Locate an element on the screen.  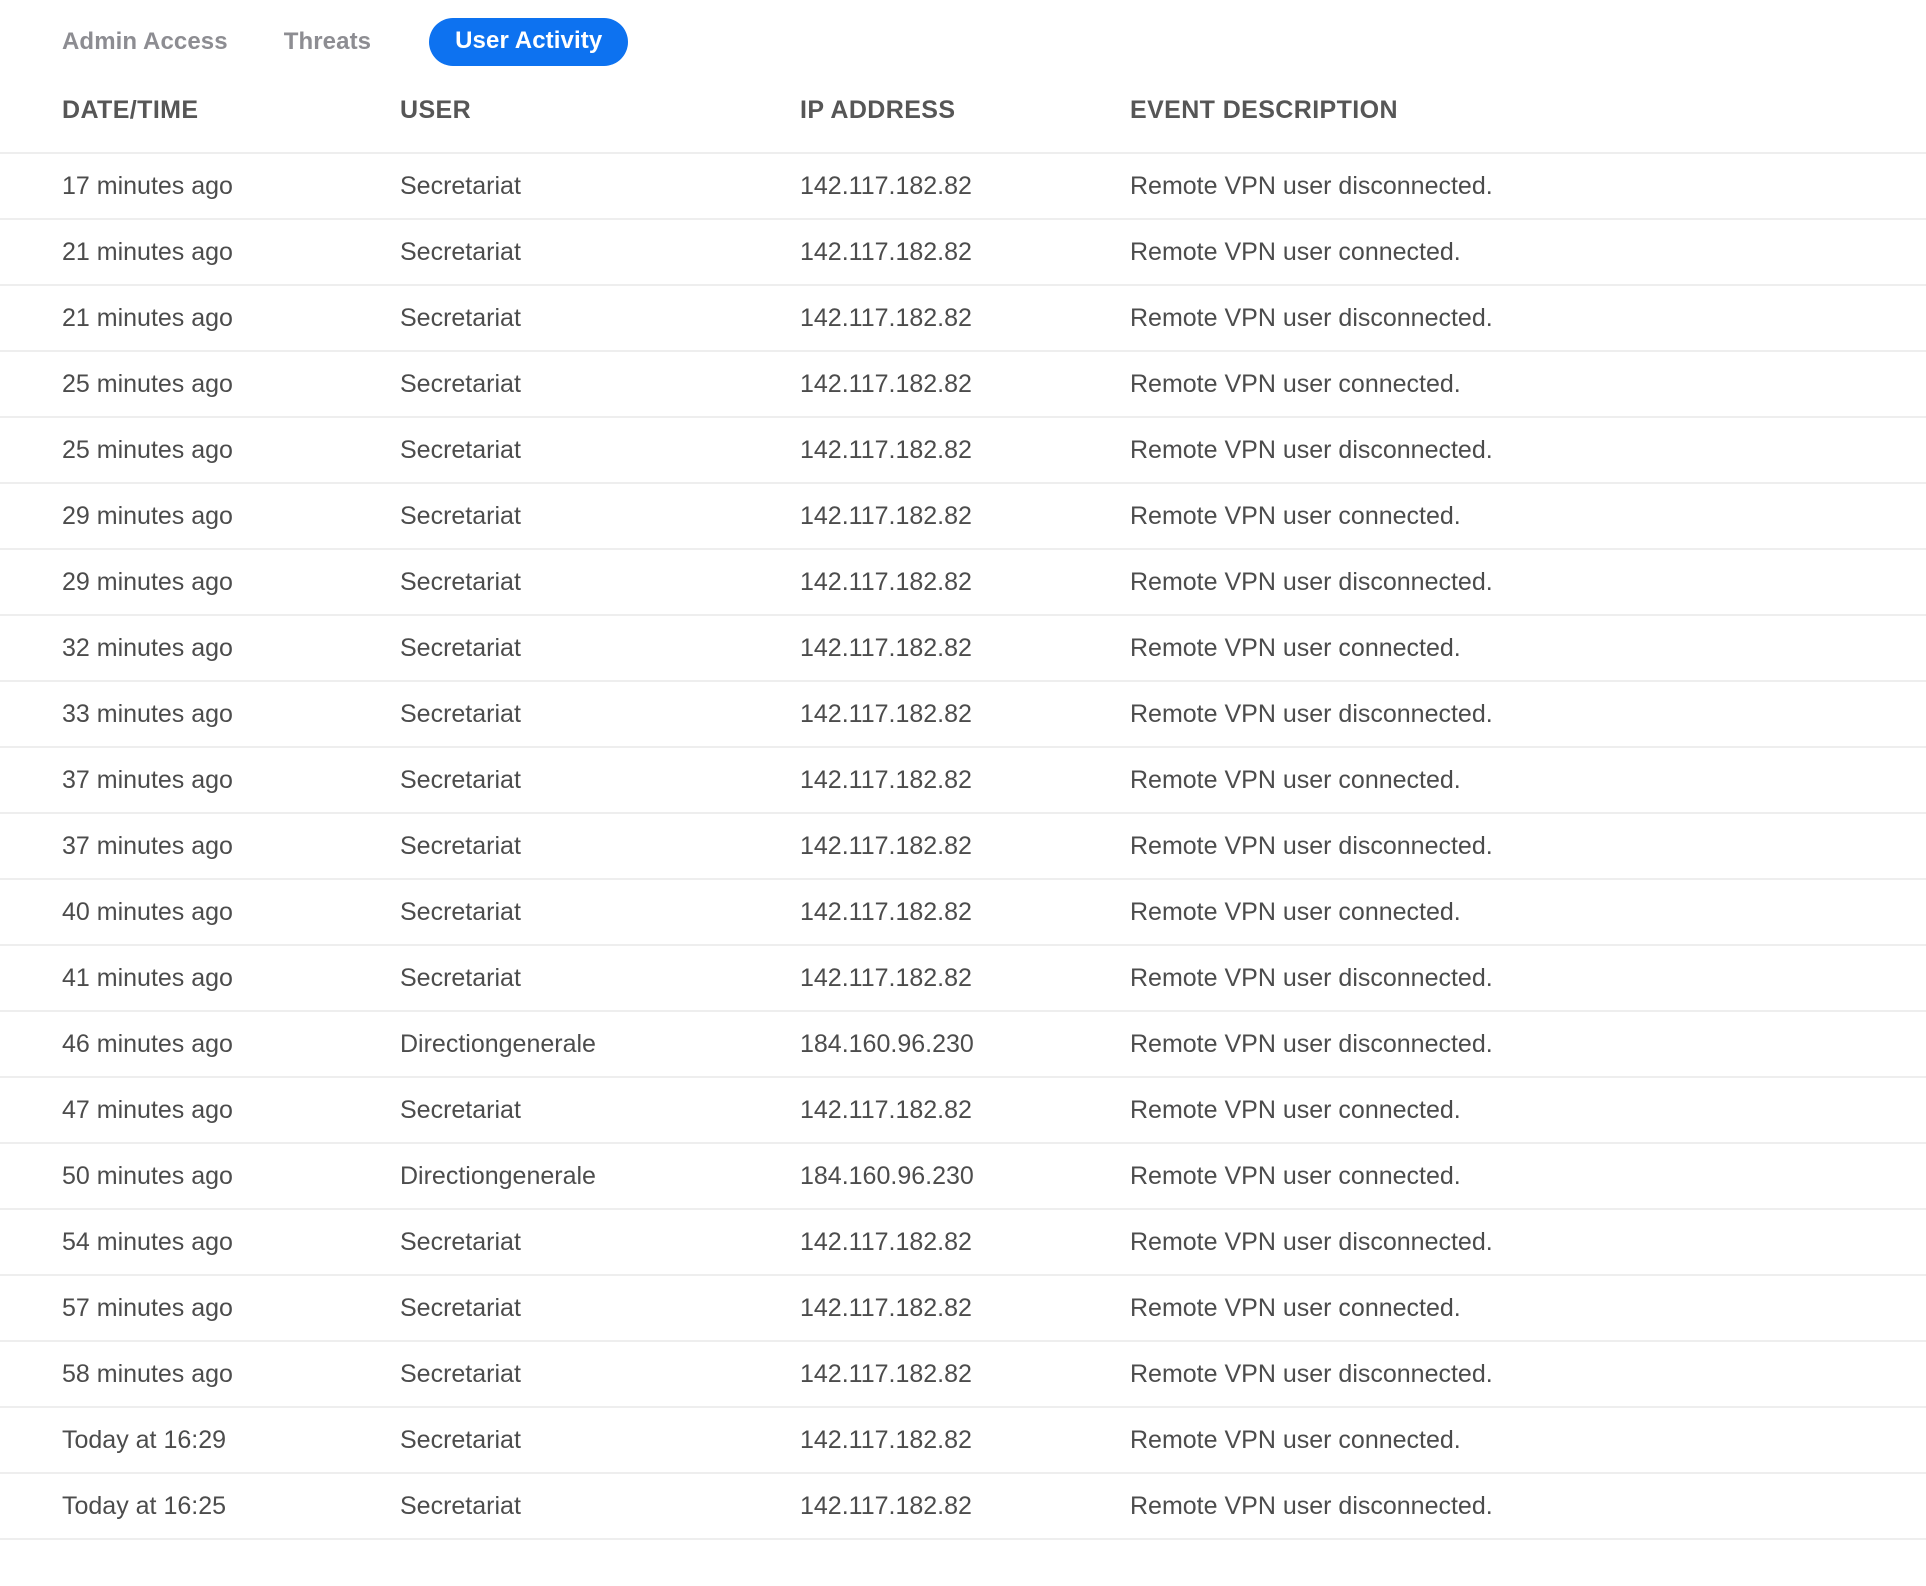
cell-datetime: 17 minutes ago is located at coordinates (147, 186).